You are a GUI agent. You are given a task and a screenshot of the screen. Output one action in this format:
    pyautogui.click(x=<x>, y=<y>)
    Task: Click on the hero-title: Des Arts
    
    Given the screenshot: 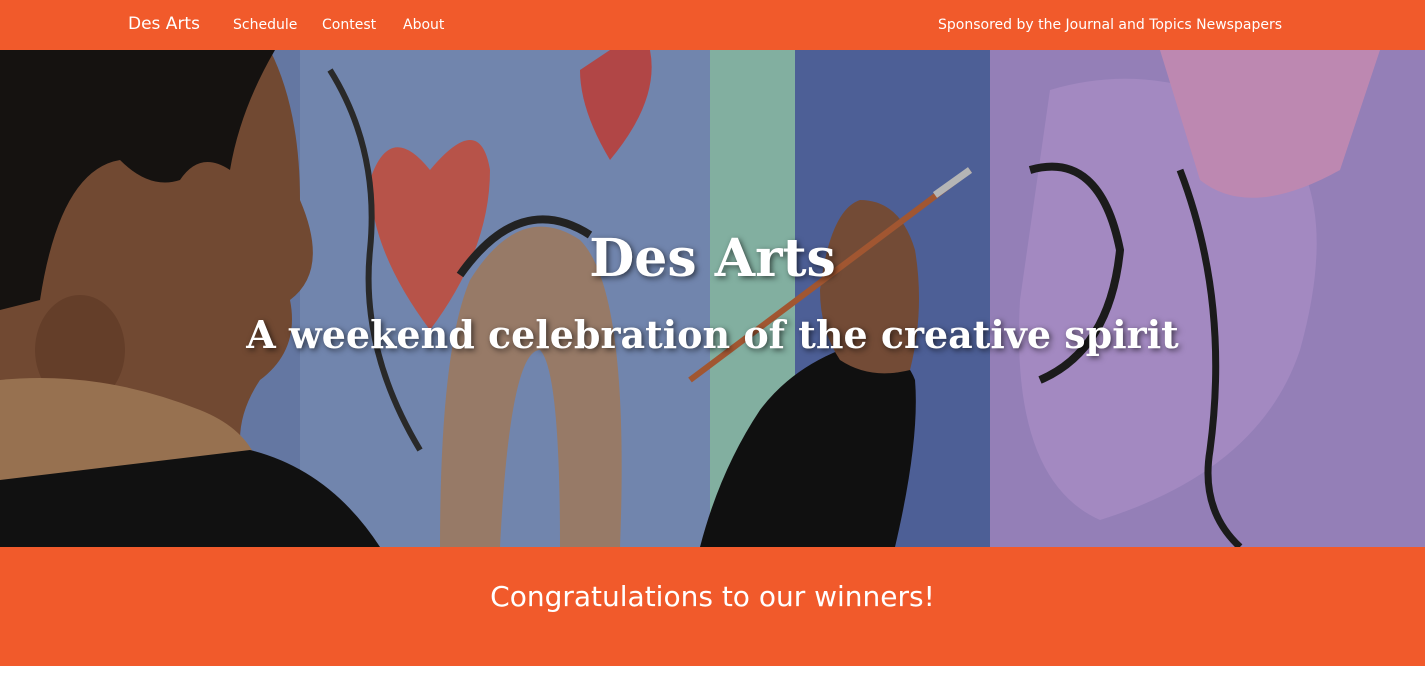 What is the action you would take?
    pyautogui.click(x=712, y=258)
    